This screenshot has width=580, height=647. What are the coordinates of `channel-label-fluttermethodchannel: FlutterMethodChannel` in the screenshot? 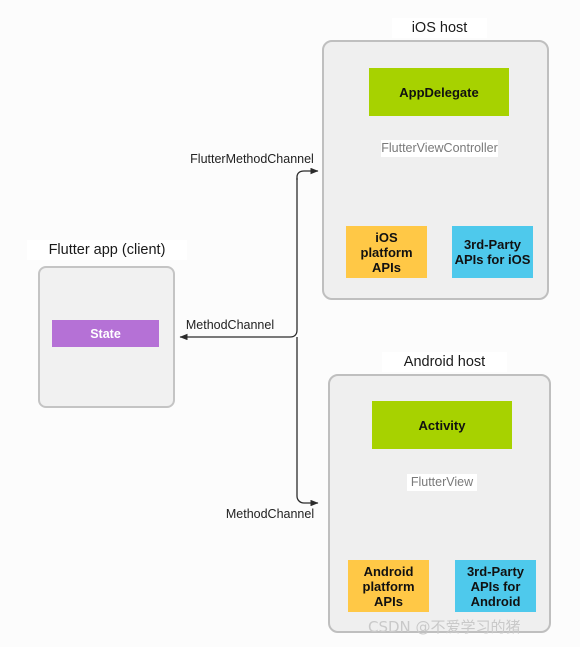 It's located at (252, 159).